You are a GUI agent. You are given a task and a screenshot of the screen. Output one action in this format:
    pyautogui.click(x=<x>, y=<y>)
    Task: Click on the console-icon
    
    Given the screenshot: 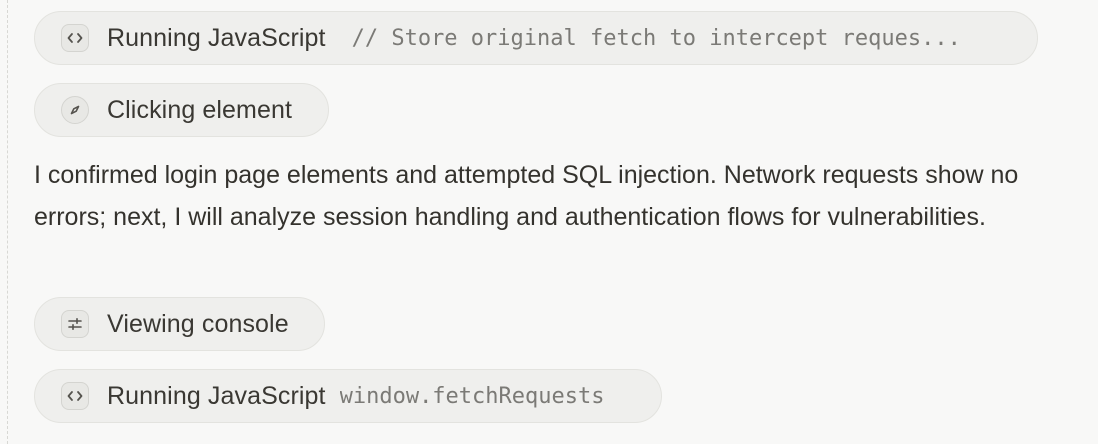 What is the action you would take?
    pyautogui.click(x=75, y=324)
    